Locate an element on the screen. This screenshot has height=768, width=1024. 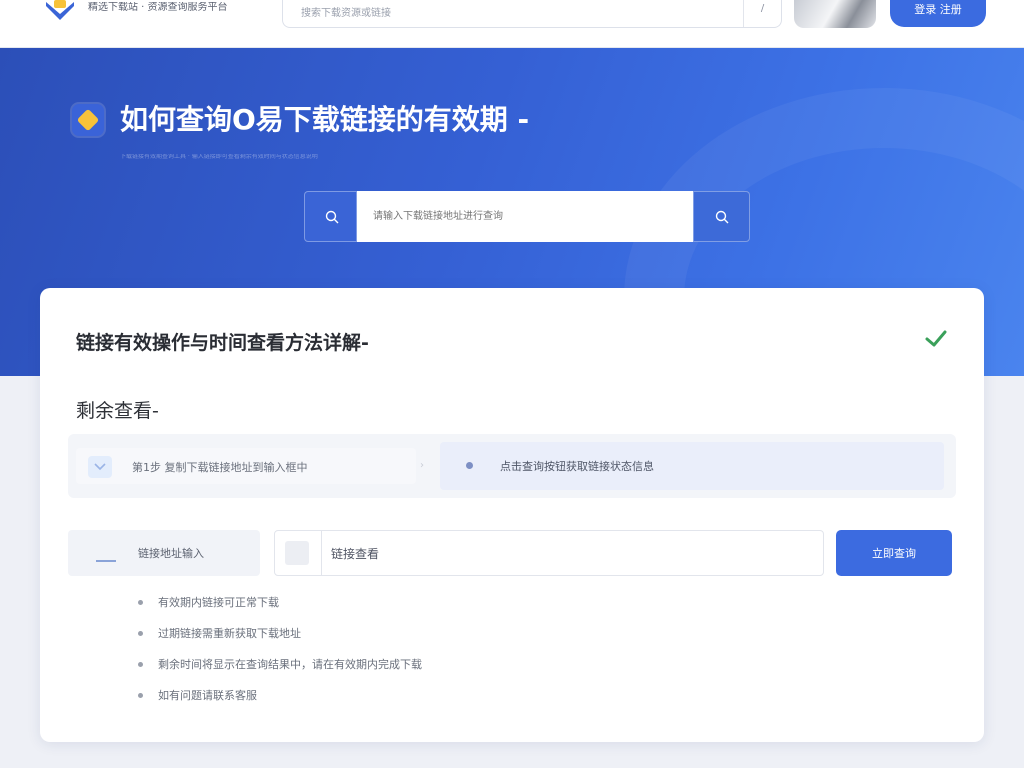
search-input is located at coordinates (525, 216).